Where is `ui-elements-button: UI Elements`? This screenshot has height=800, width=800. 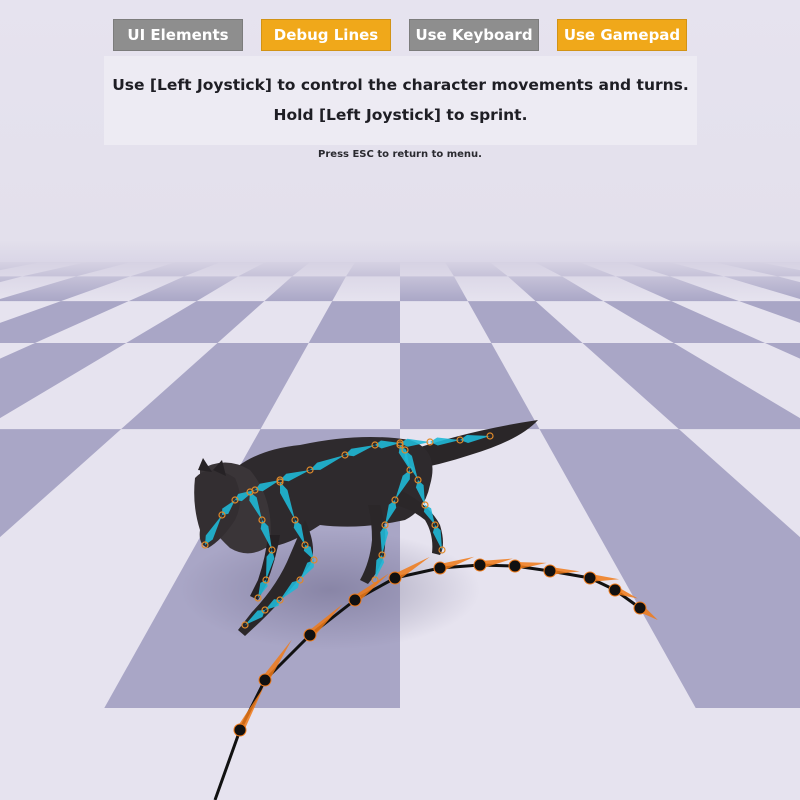
ui-elements-button: UI Elements is located at coordinates (178, 35).